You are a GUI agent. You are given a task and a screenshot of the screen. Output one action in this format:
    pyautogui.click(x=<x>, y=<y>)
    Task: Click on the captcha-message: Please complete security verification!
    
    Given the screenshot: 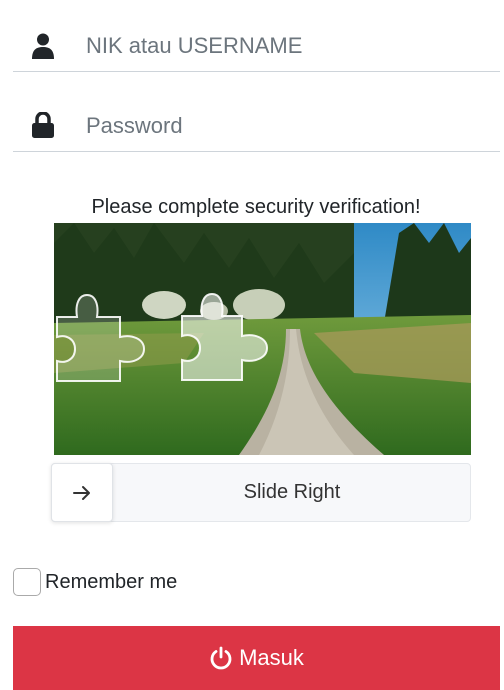 What is the action you would take?
    pyautogui.click(x=256, y=207)
    